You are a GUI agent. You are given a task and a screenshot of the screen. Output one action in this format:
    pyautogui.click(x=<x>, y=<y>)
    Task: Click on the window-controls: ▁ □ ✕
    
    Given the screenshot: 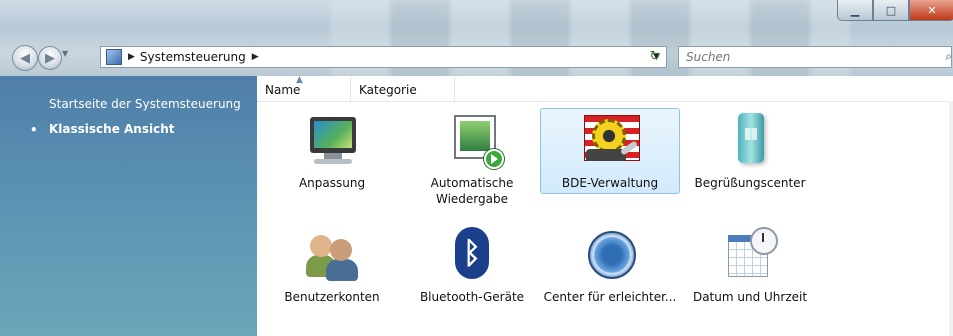 What is the action you would take?
    pyautogui.click(x=895, y=10)
    